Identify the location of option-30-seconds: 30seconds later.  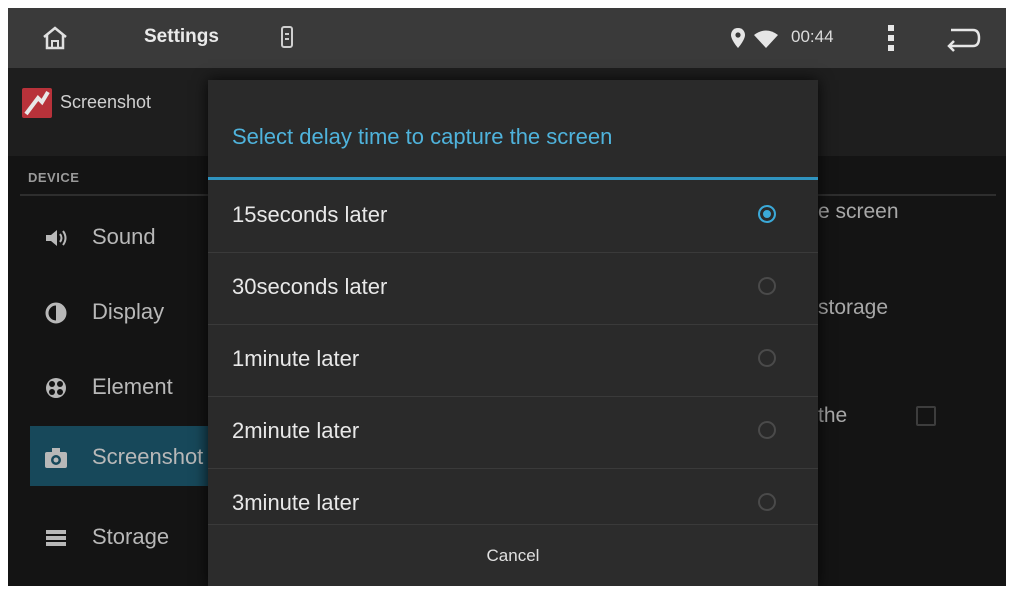
(513, 288).